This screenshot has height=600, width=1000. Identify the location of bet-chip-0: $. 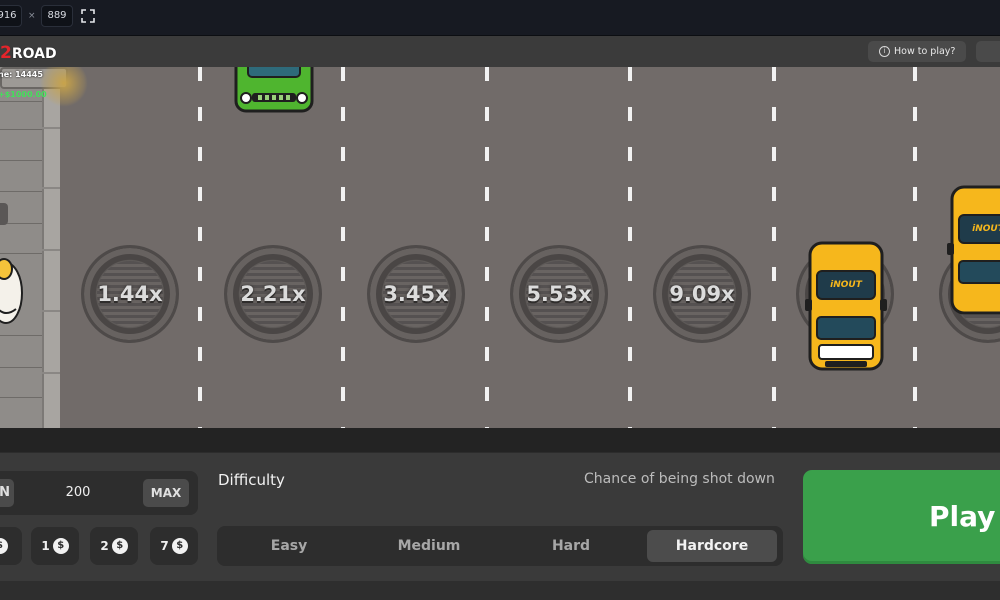
(11, 546).